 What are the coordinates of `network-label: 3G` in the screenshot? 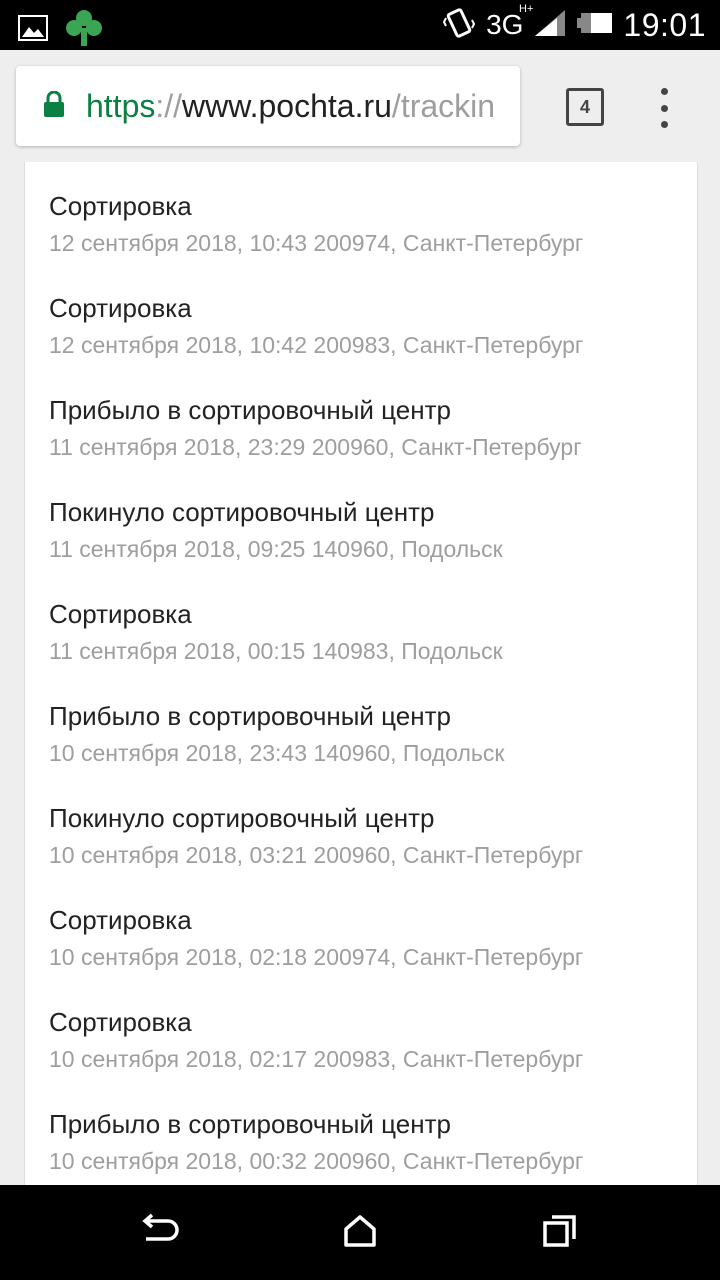 It's located at (505, 24).